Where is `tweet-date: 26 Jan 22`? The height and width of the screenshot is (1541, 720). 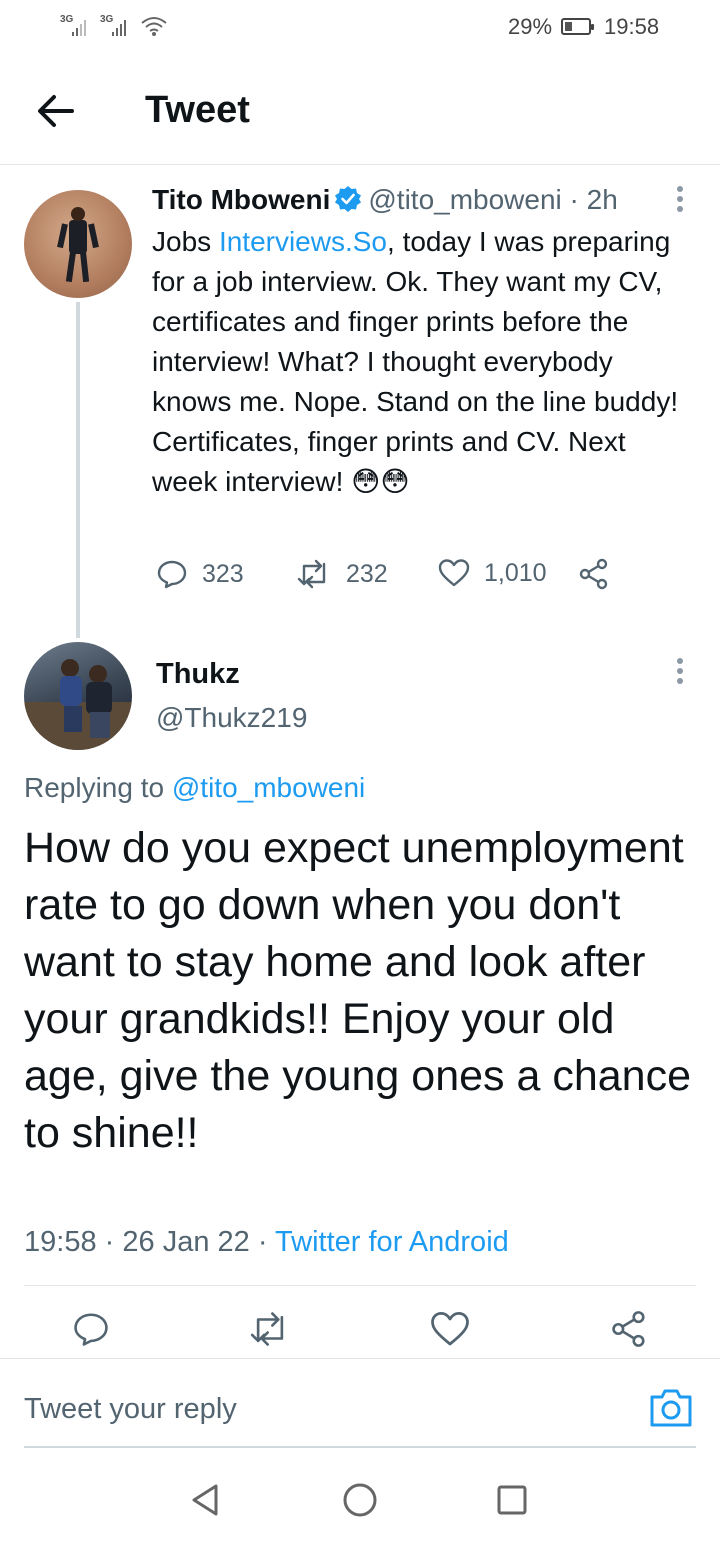 tweet-date: 26 Jan 22 is located at coordinates (186, 1242).